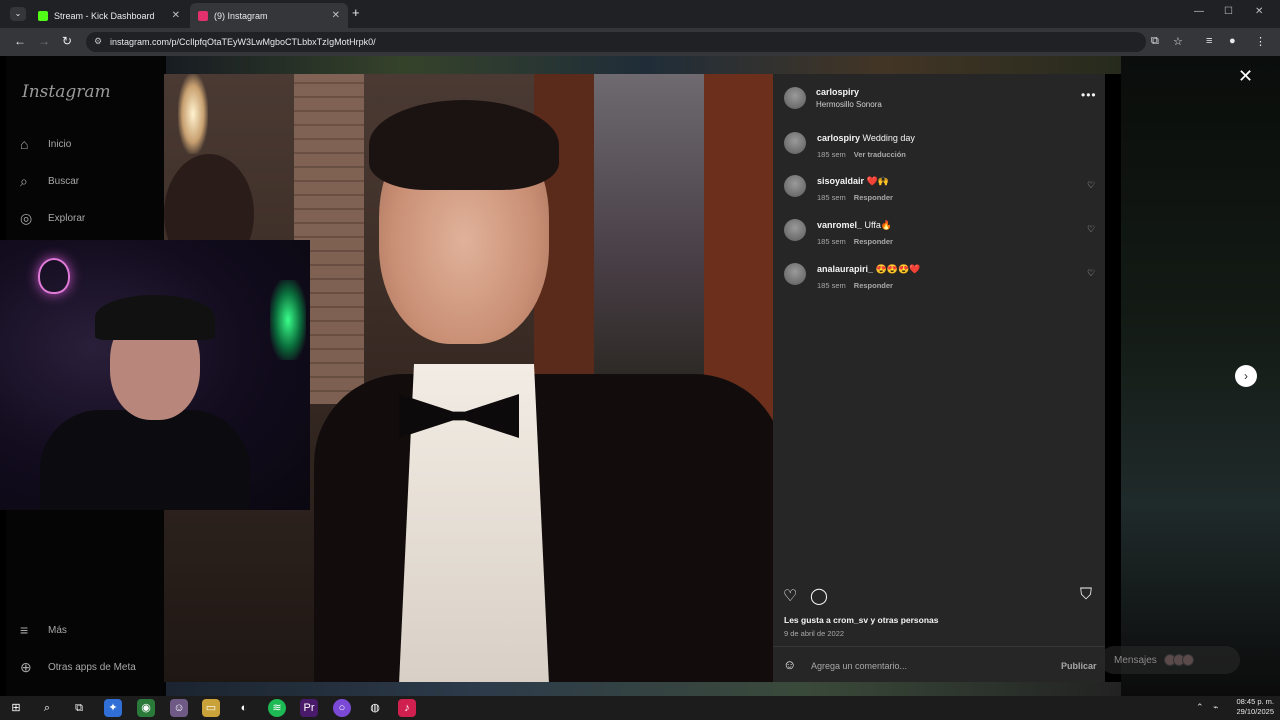 The image size is (1280, 720). I want to click on translate-link: Ver traducción, so click(880, 154).